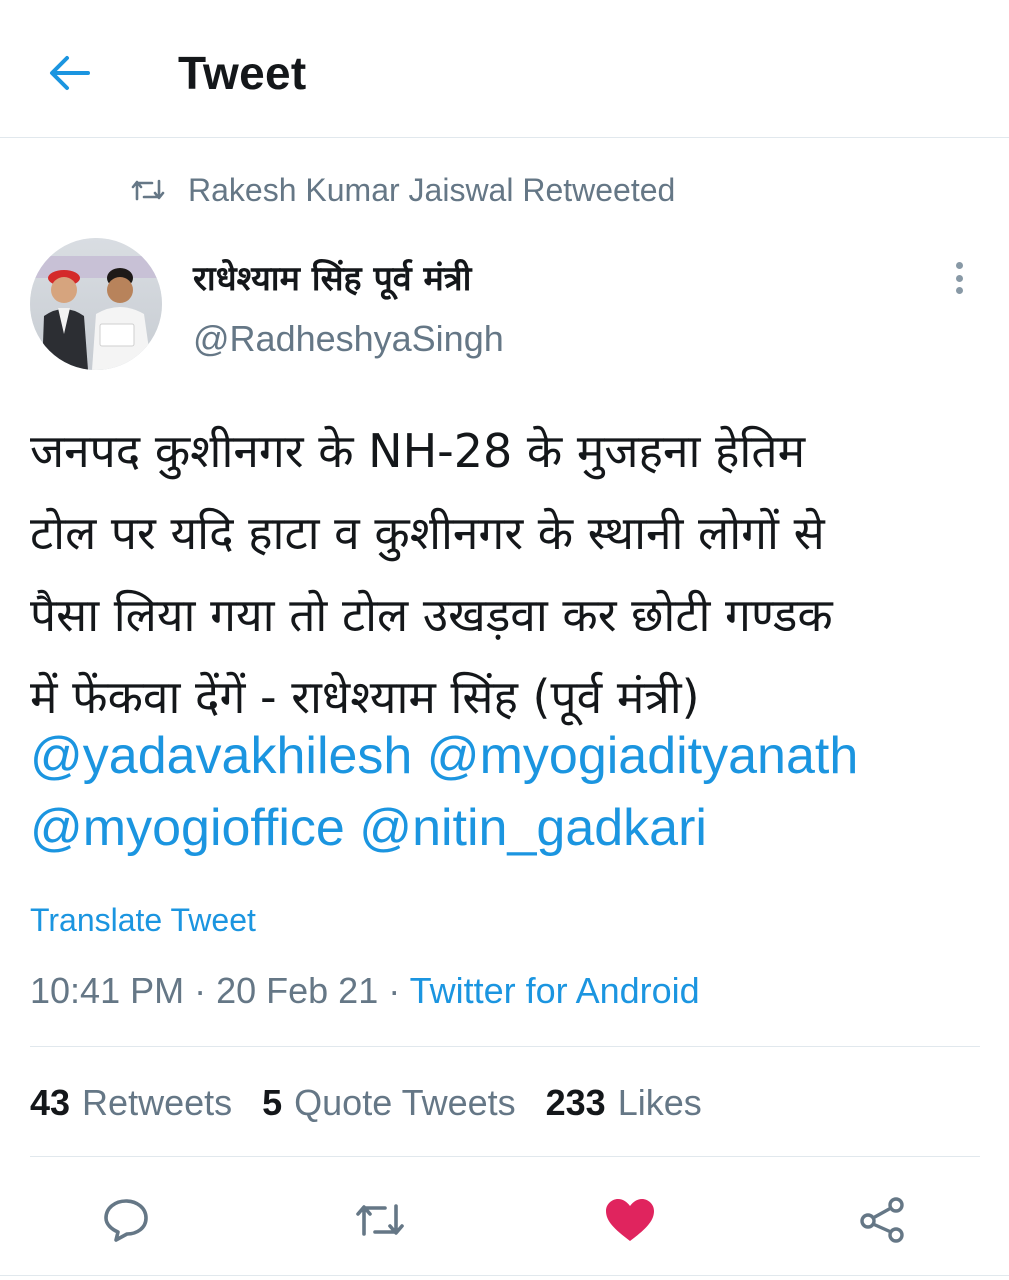 This screenshot has width=1009, height=1280. I want to click on mention-link: @yadavakhilesh, so click(221, 756).